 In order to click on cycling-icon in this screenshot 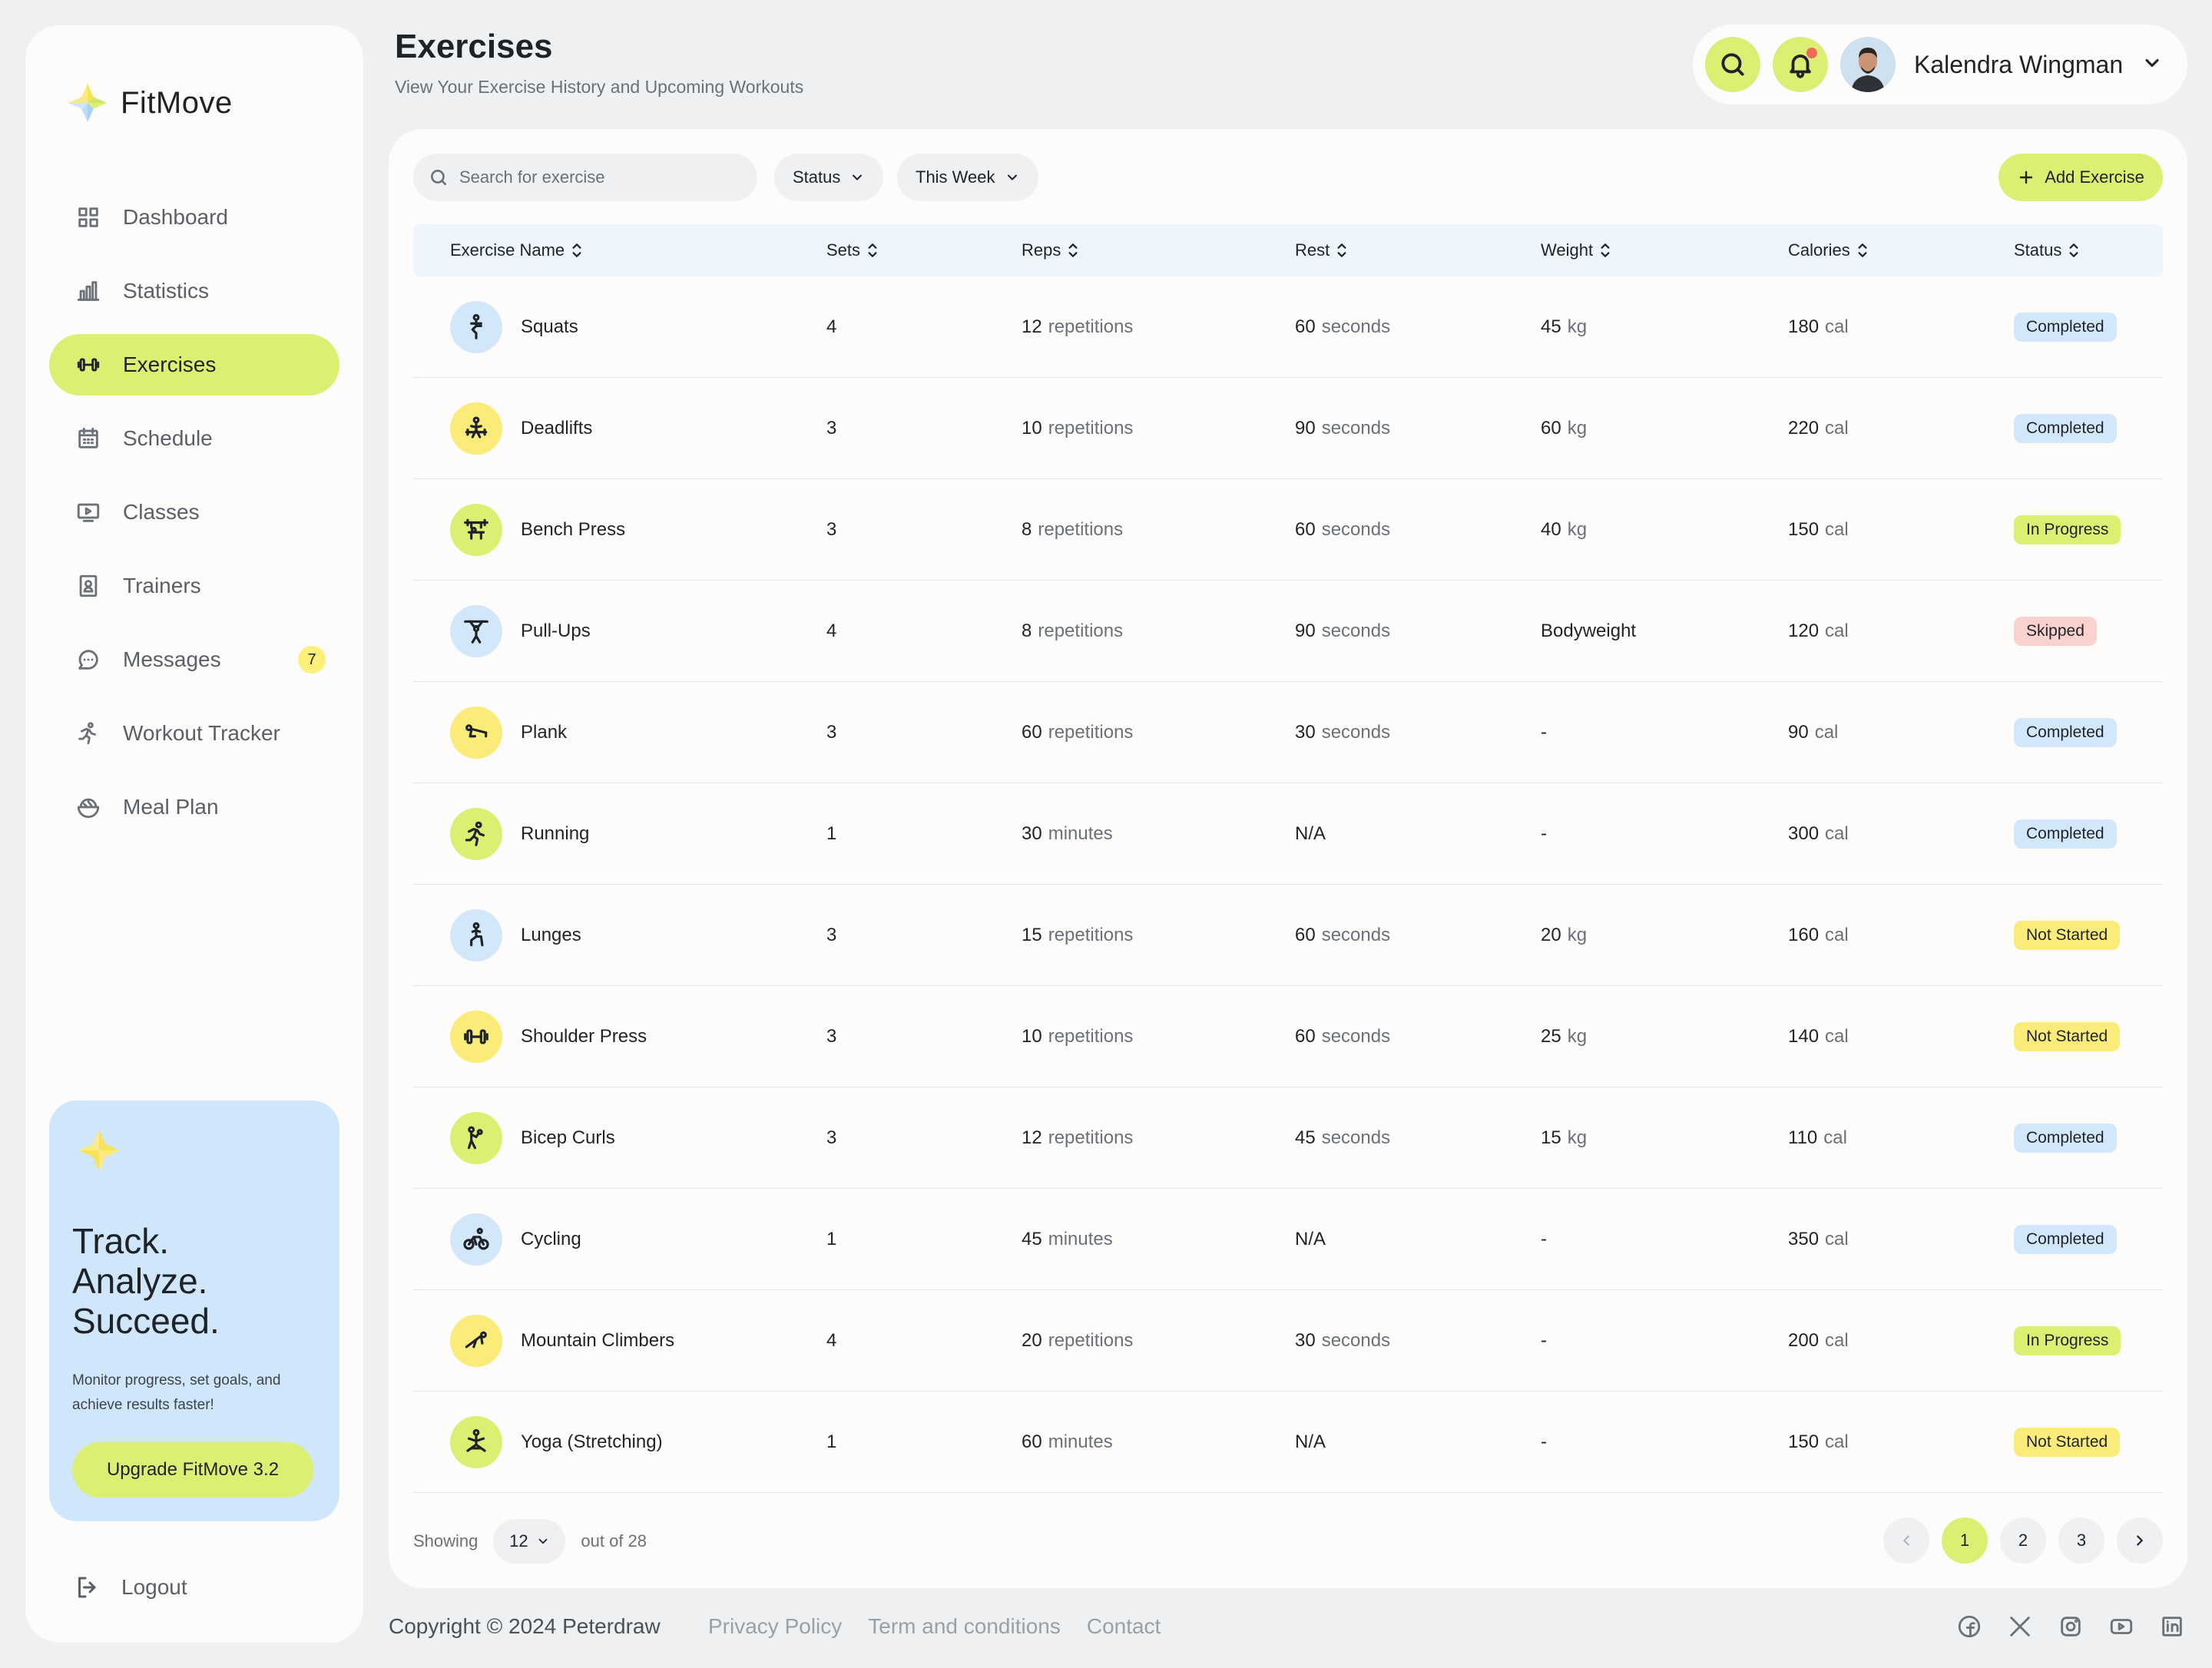, I will do `click(476, 1238)`.